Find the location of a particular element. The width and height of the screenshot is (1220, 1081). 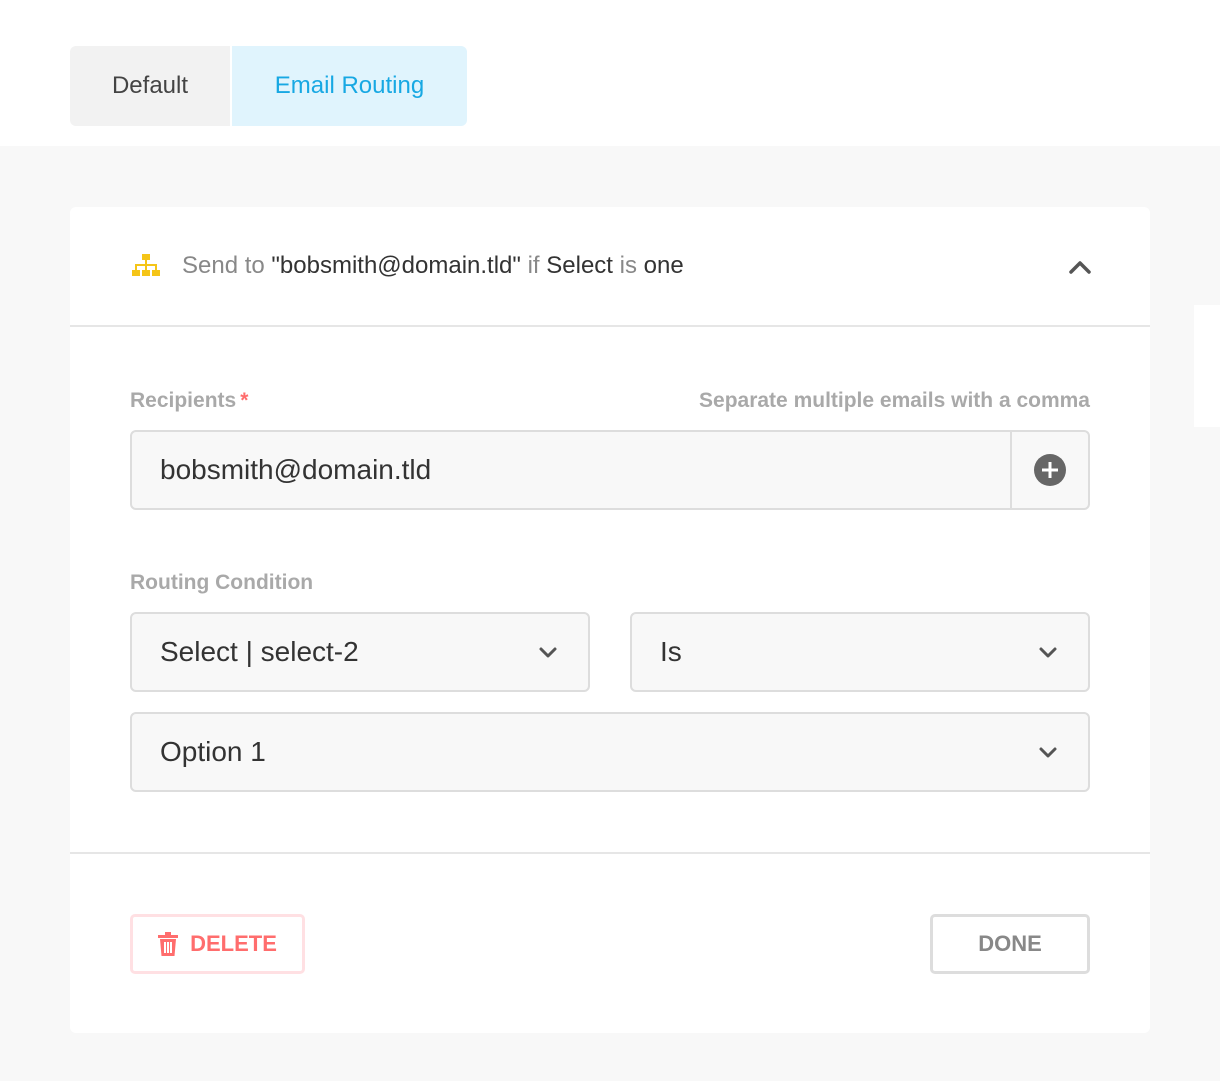

condition-value-value: Option 1 is located at coordinates (213, 751).